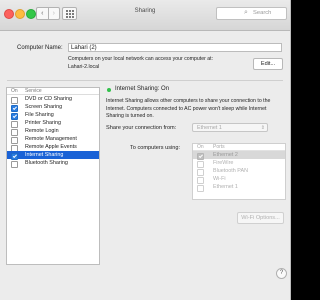 Image resolution: width=320 pixels, height=300 pixels. Describe the element at coordinates (219, 179) in the screenshot. I see `port-label: Wi-Fi` at that location.